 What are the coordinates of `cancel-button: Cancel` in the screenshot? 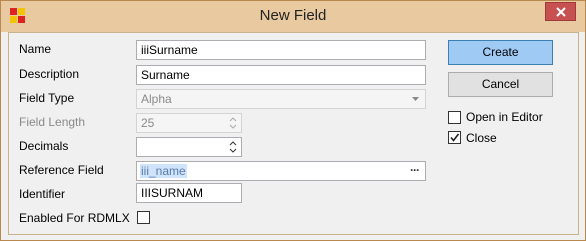 It's located at (500, 84).